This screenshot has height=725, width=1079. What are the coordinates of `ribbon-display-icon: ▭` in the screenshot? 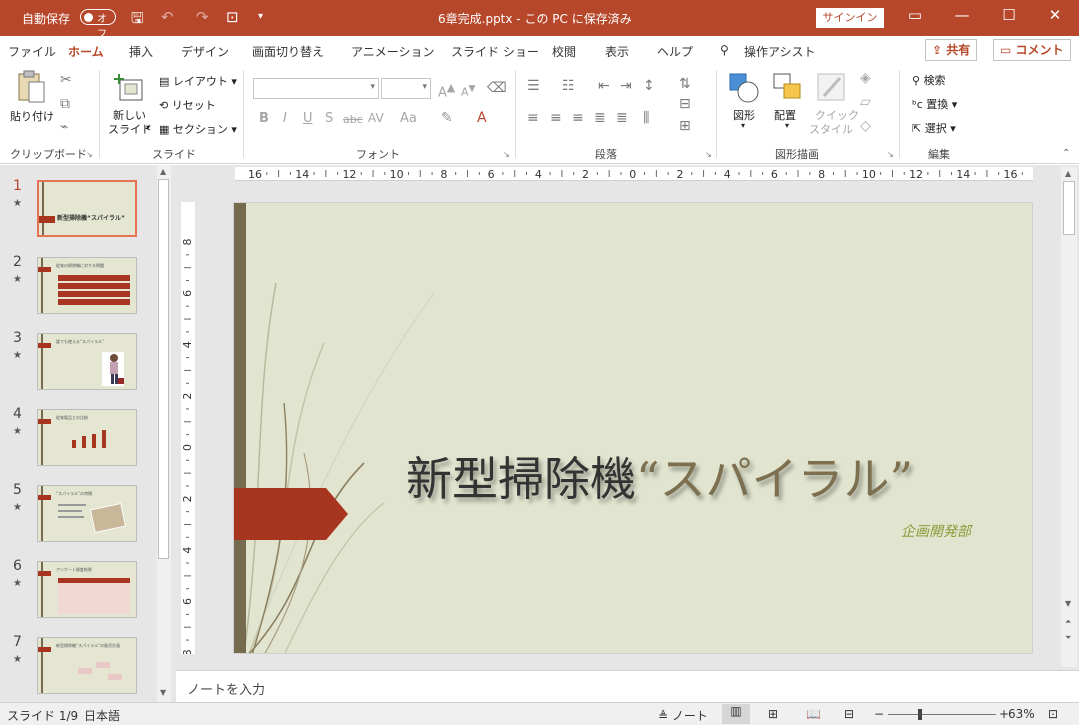 It's located at (915, 15).